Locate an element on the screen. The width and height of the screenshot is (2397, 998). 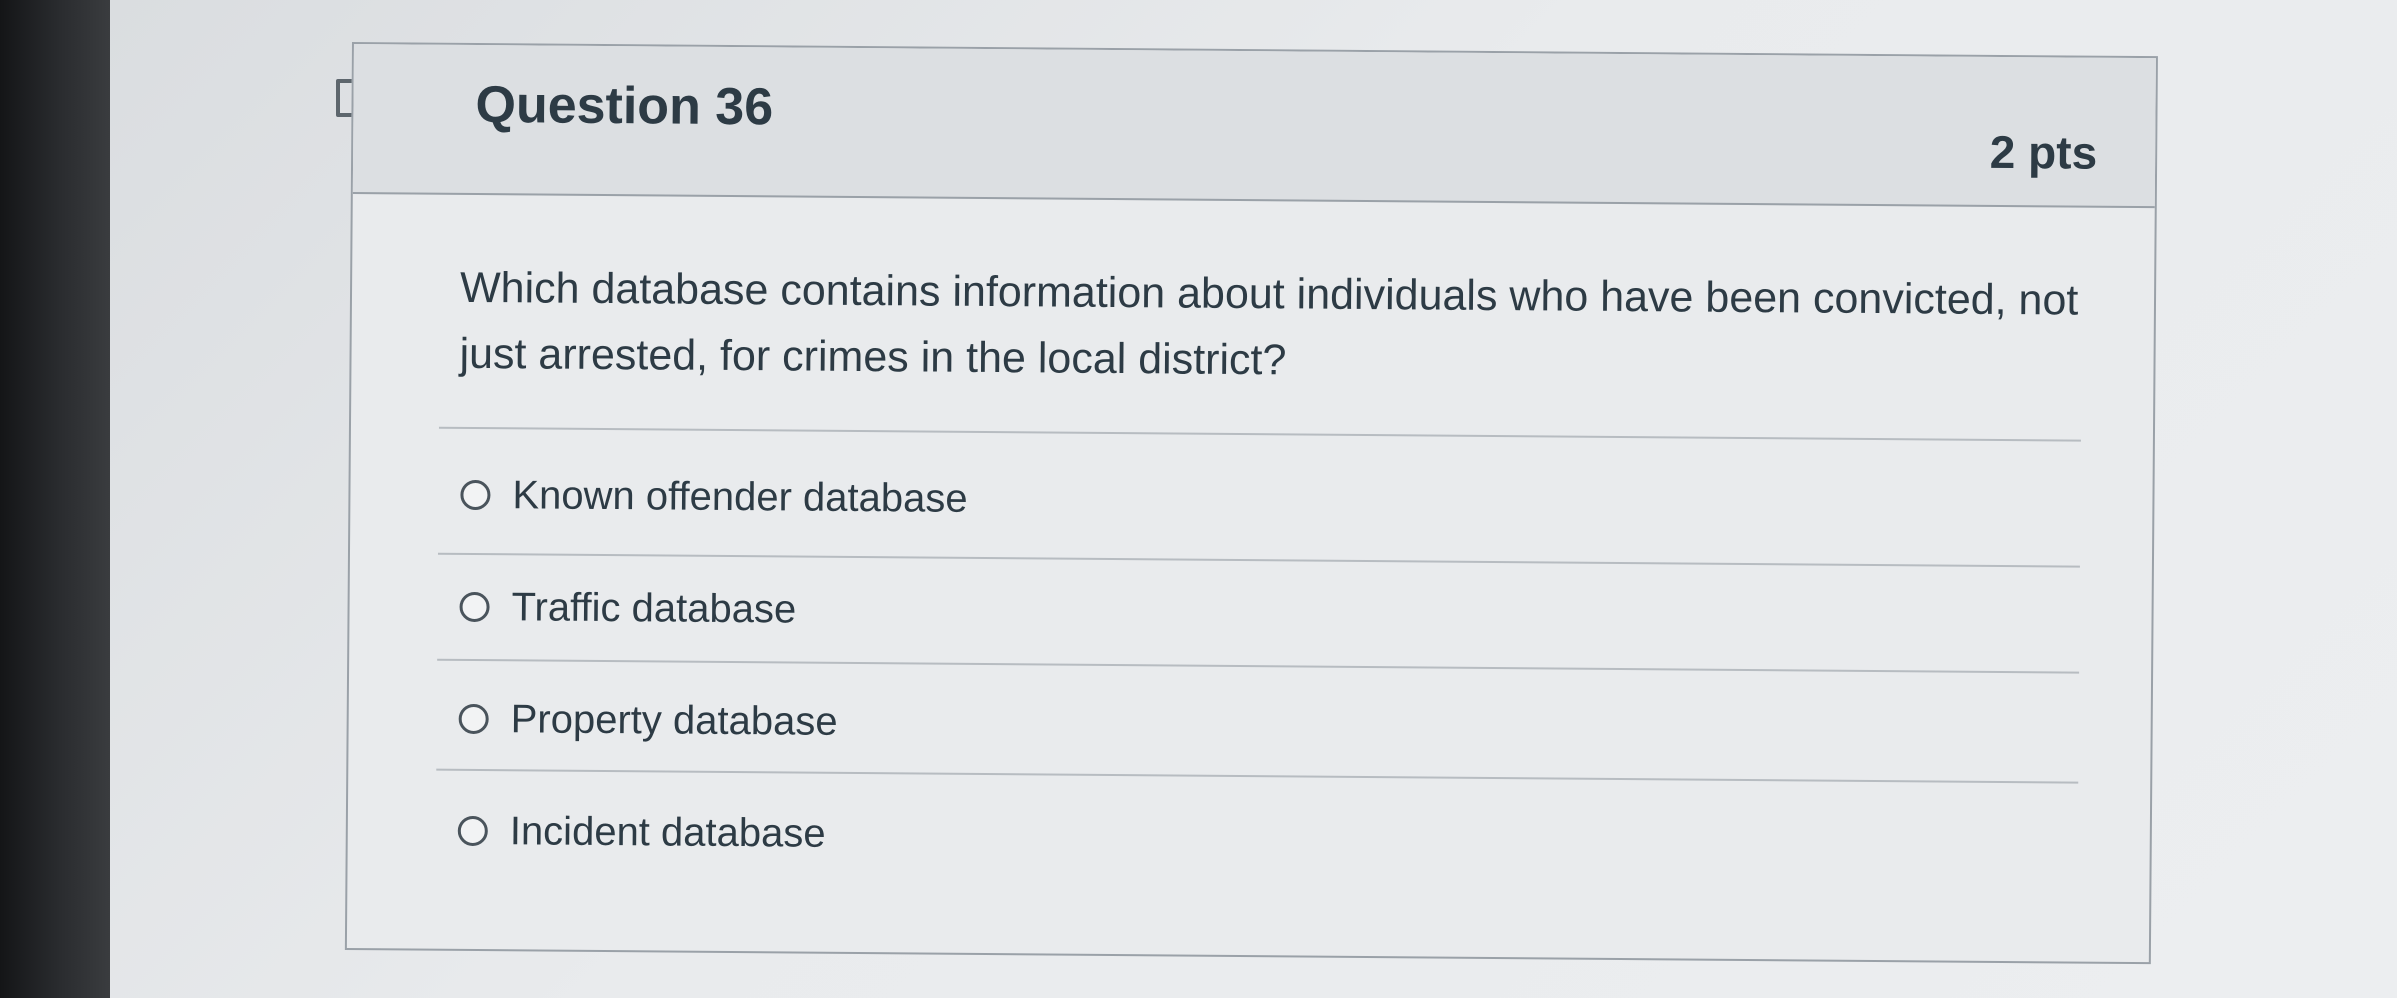
answer-label: Incident database is located at coordinates (667, 832).